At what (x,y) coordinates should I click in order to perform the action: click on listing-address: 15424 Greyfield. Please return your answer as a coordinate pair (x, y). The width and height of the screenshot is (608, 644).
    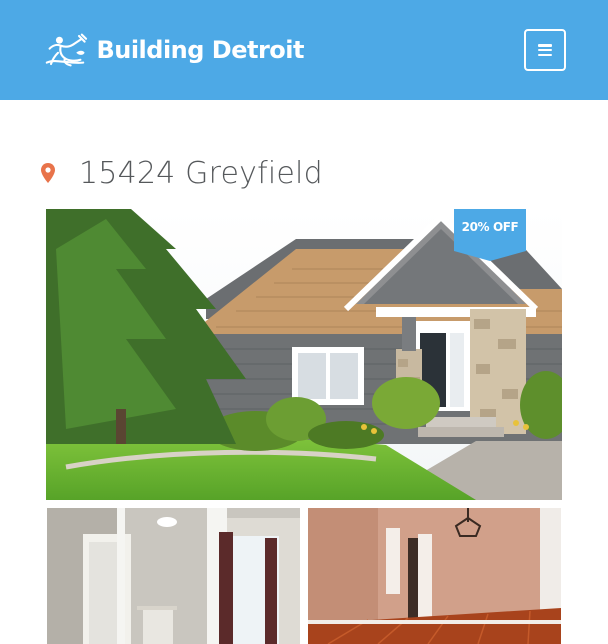
    Looking at the image, I should click on (201, 173).